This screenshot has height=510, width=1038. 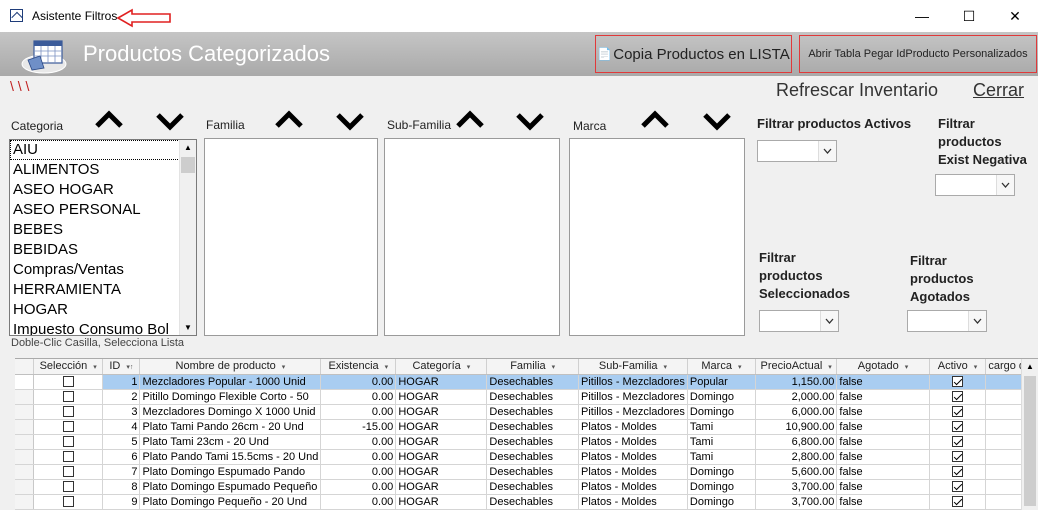 I want to click on column-header-nombre: Nombre de producto ▾, so click(x=230, y=367).